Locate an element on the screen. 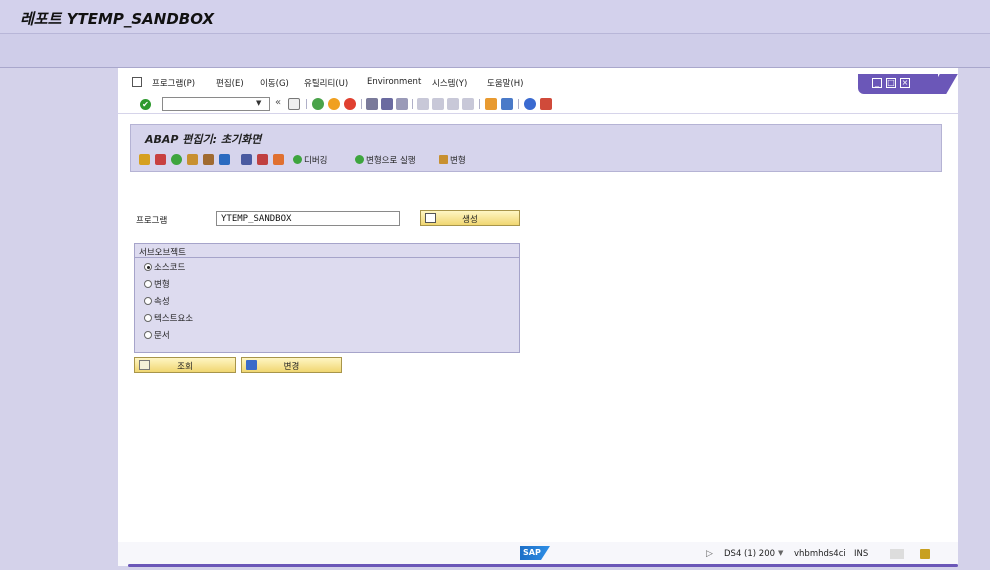 The image size is (990, 570). window-title-bar: 레포트 YTEMP_SANDBOX is located at coordinates (495, 17).